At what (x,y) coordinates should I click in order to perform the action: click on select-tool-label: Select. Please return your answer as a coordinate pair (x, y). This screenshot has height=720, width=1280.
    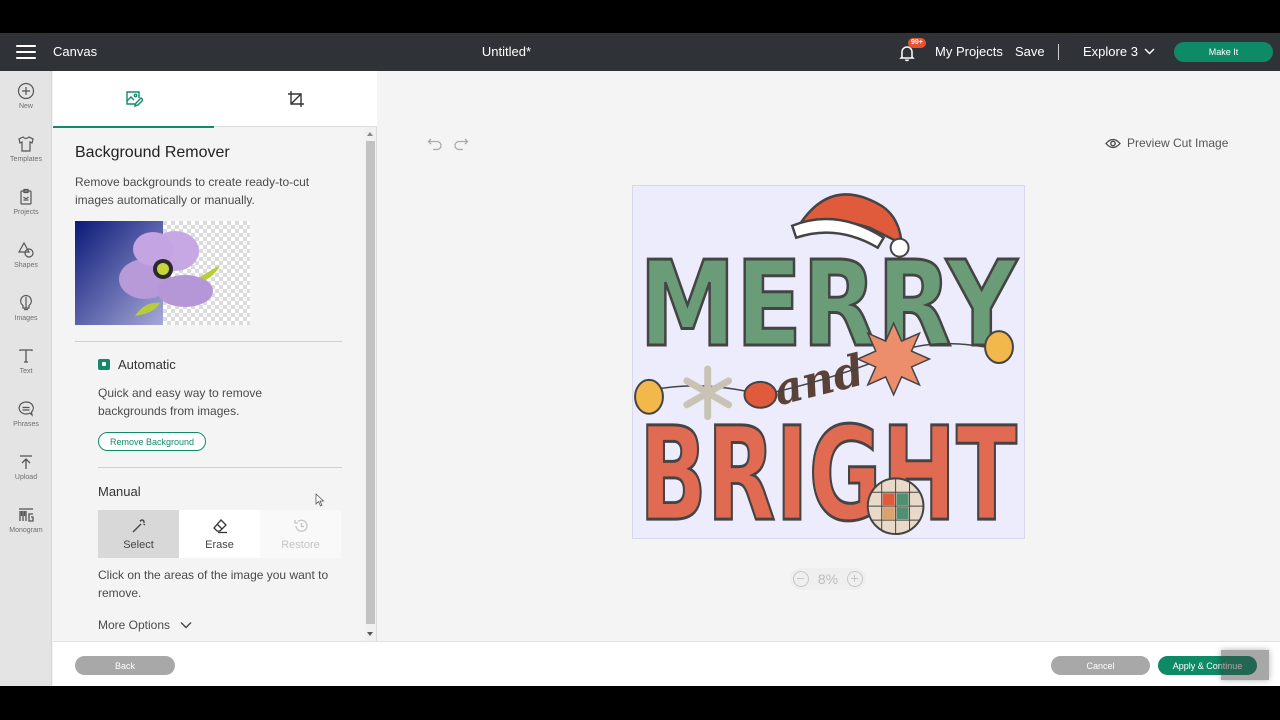
    Looking at the image, I should click on (138, 544).